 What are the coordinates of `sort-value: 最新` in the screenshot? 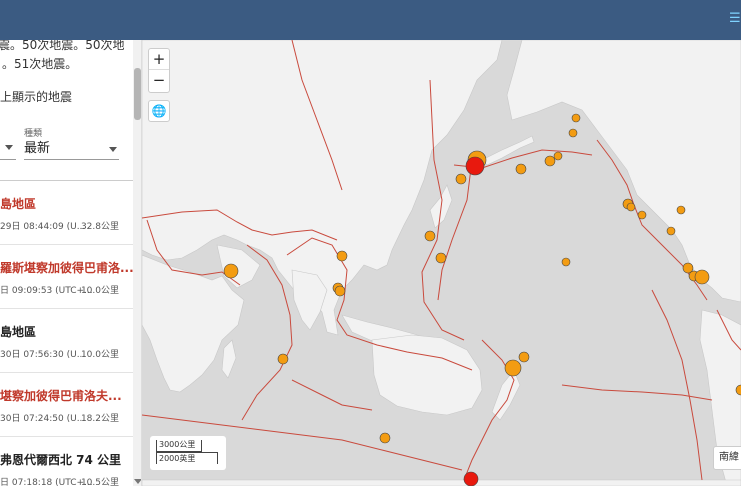 It's located at (37, 148).